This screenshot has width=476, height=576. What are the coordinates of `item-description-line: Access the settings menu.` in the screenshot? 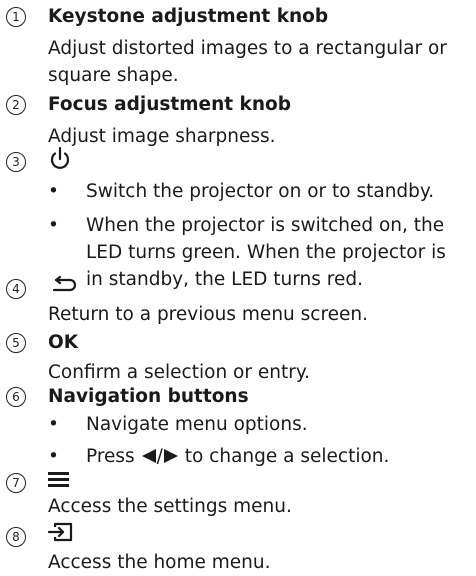 It's located at (170, 506).